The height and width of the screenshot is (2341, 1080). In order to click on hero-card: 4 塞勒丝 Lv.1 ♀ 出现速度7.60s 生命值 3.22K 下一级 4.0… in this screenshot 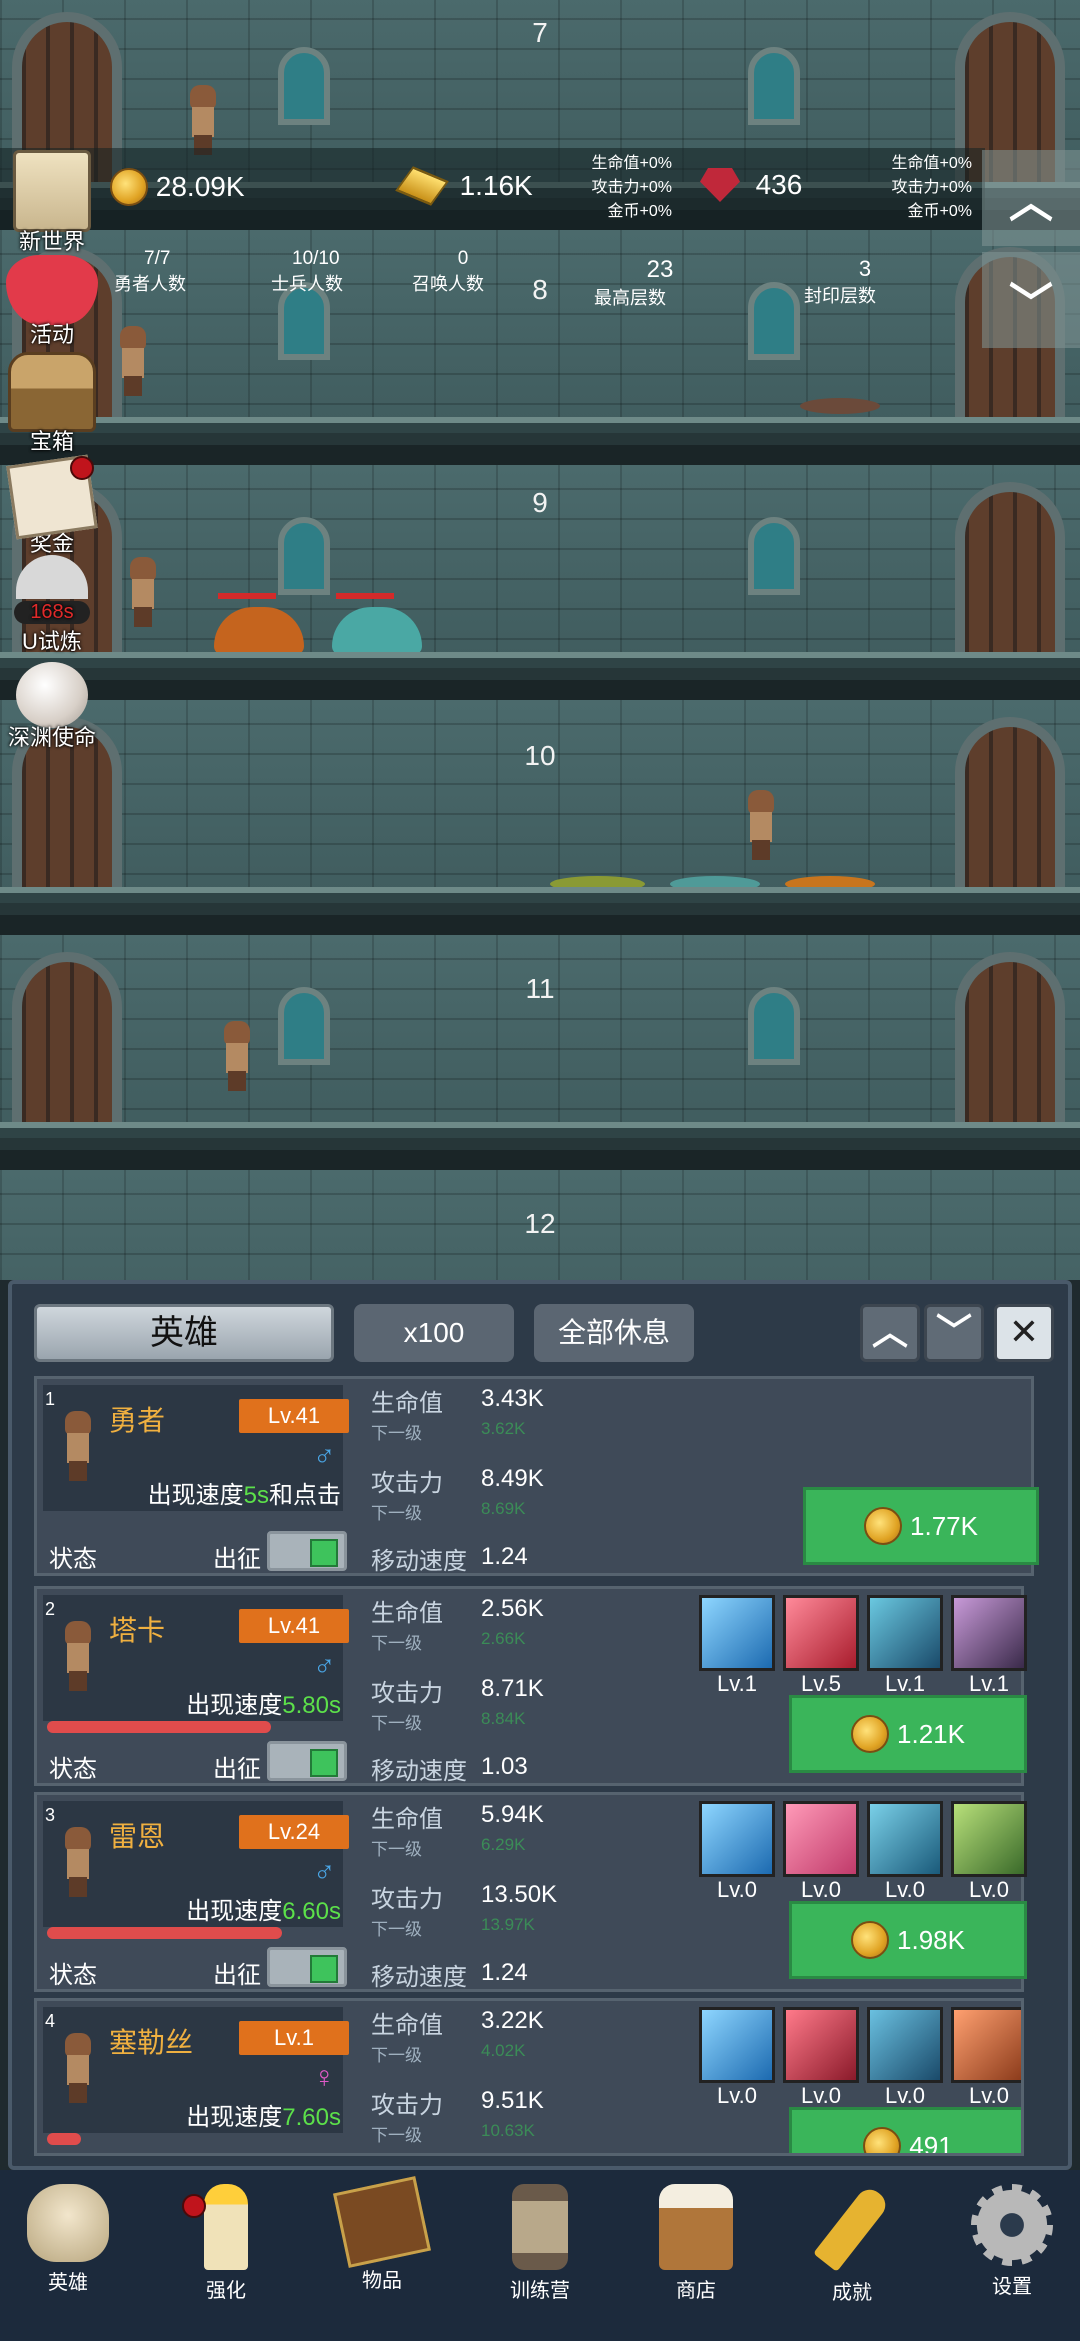, I will do `click(529, 2077)`.